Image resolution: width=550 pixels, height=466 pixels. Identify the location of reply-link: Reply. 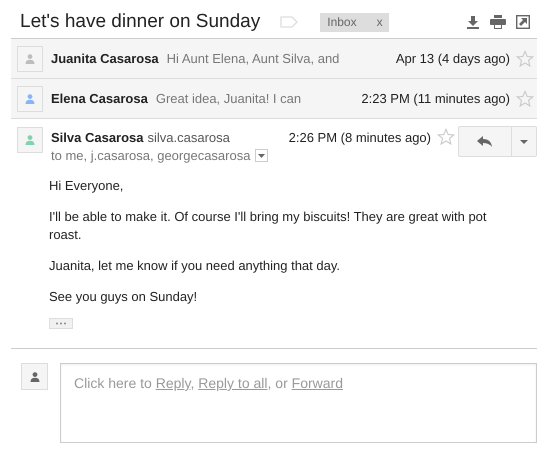
(173, 383).